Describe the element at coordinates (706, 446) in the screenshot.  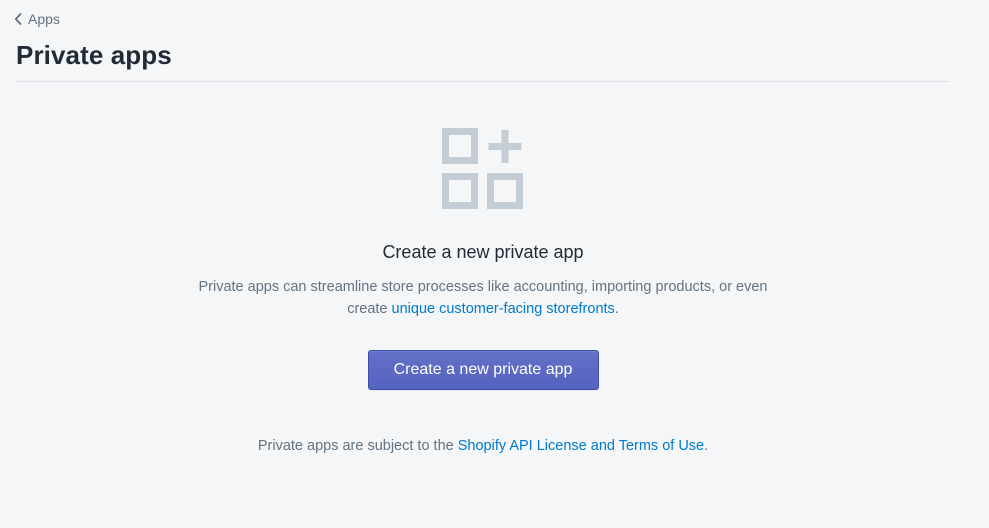
I see `footer-suffix: .` at that location.